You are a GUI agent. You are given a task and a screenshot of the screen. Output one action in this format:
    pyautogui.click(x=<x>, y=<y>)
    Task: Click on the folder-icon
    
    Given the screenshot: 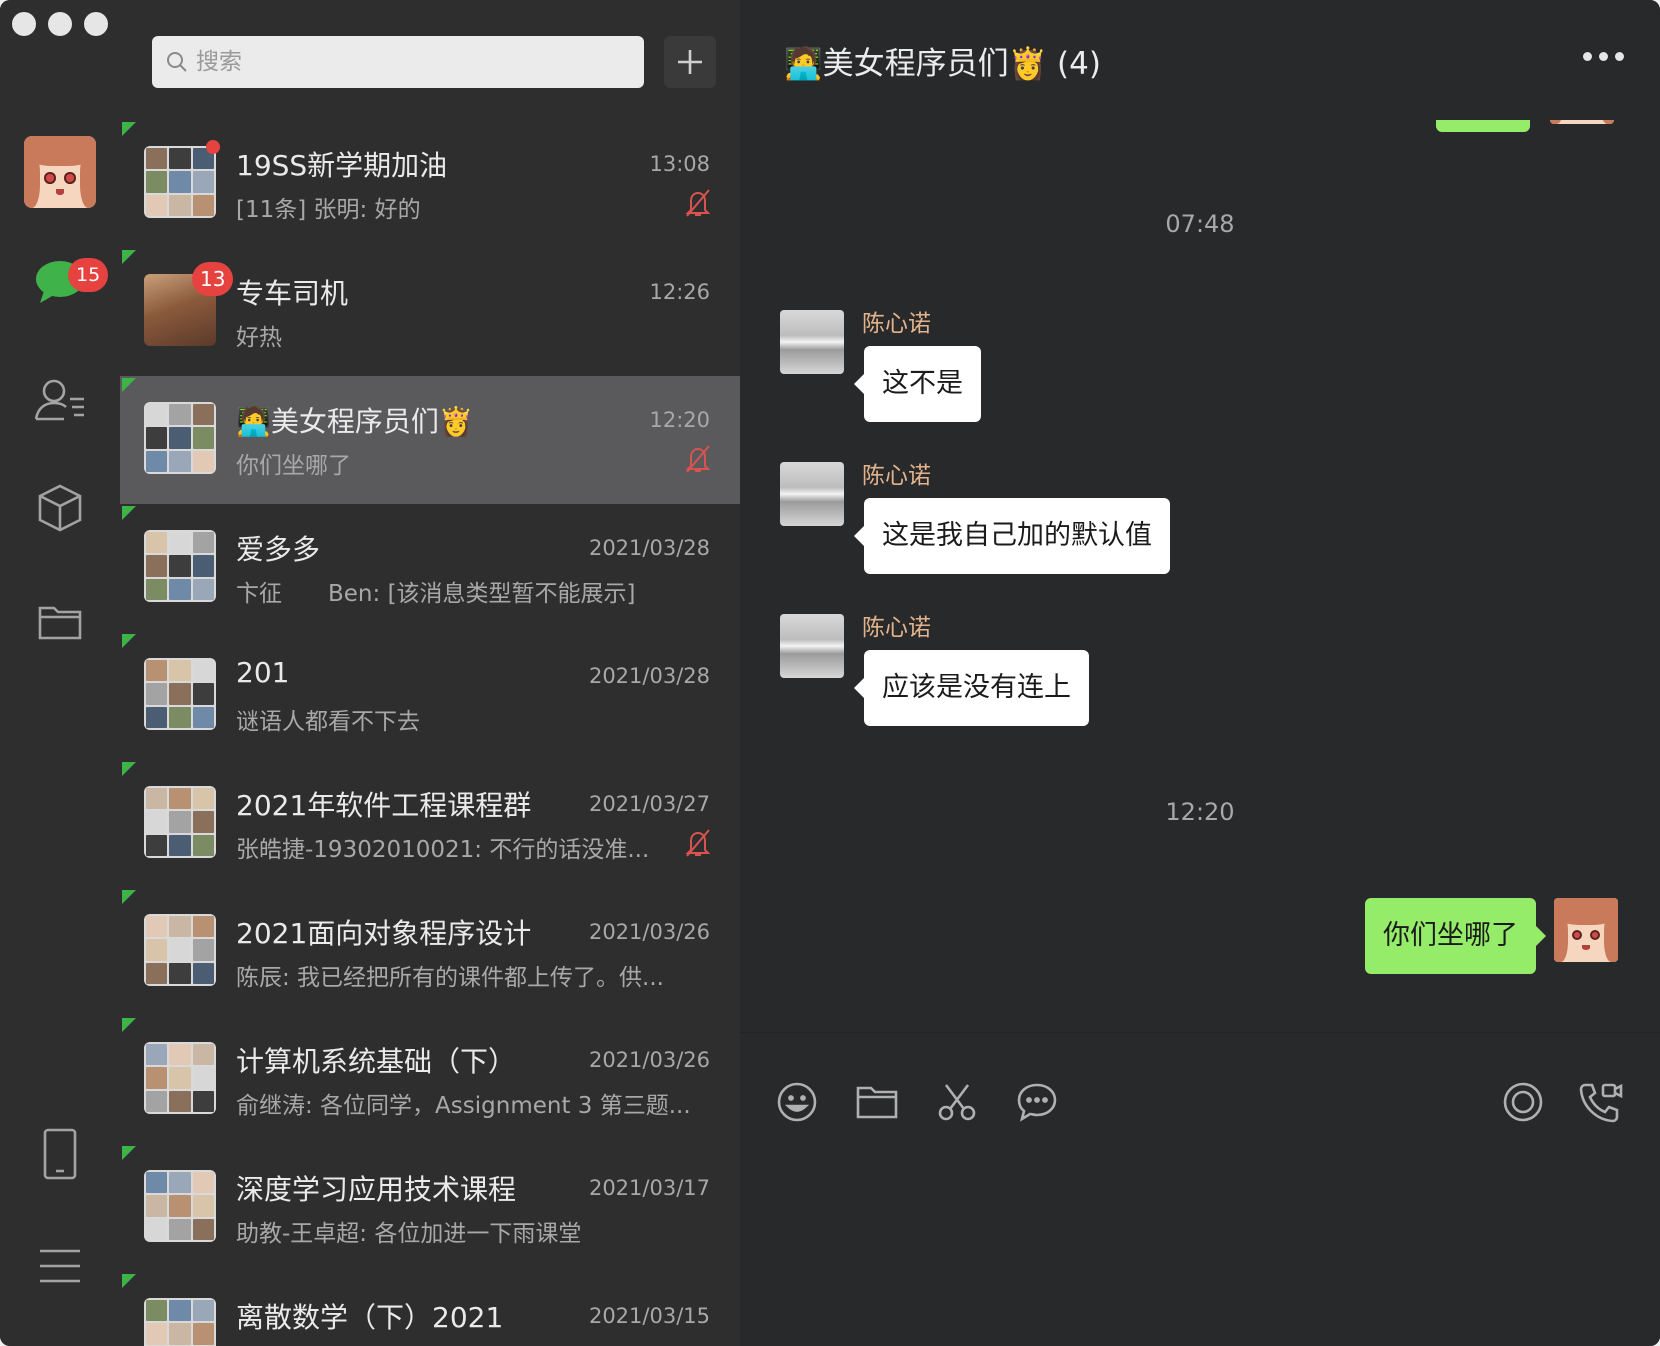 What is the action you would take?
    pyautogui.click(x=60, y=623)
    